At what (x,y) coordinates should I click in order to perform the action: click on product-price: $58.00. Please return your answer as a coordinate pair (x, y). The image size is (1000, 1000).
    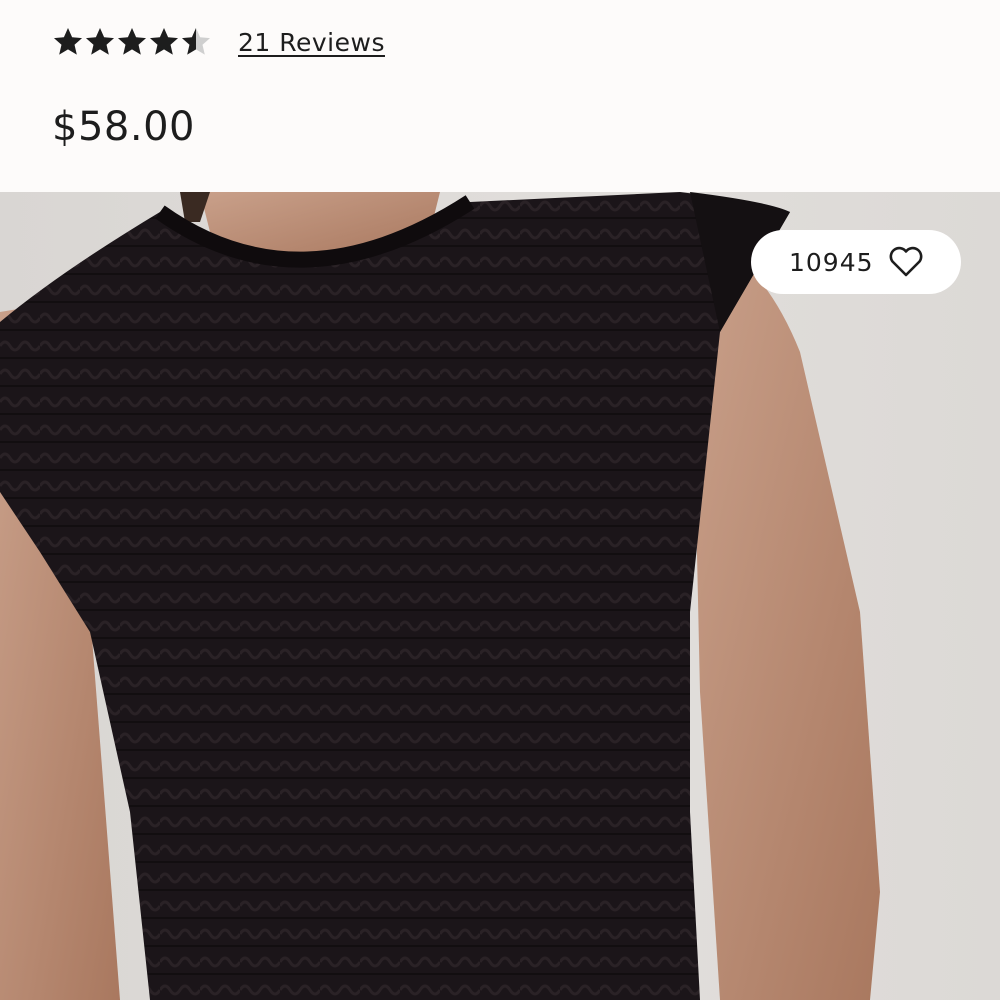
    Looking at the image, I should click on (123, 127).